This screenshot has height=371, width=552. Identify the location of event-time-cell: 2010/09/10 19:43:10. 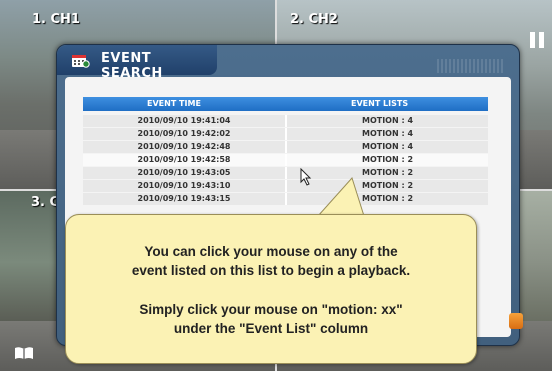
(184, 185).